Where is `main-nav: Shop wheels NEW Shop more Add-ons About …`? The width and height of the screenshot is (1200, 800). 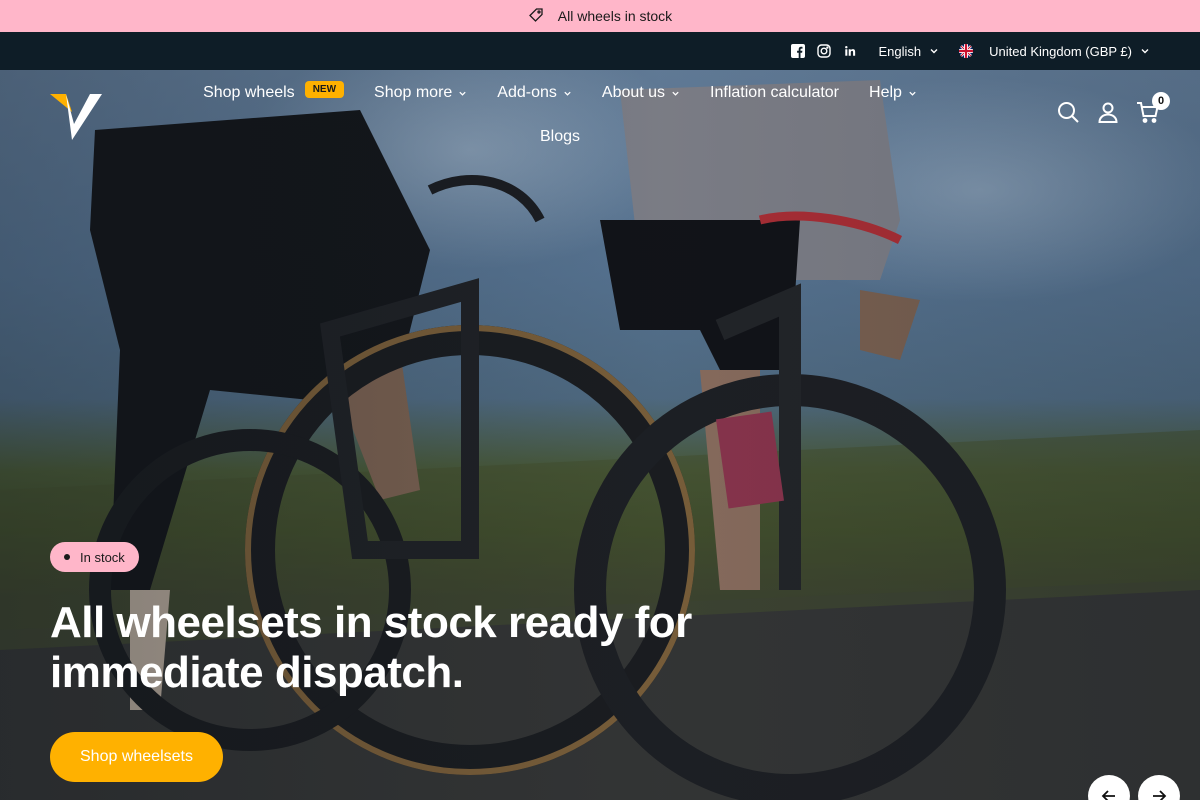 main-nav: Shop wheels NEW Shop more Add-ons About … is located at coordinates (560, 115).